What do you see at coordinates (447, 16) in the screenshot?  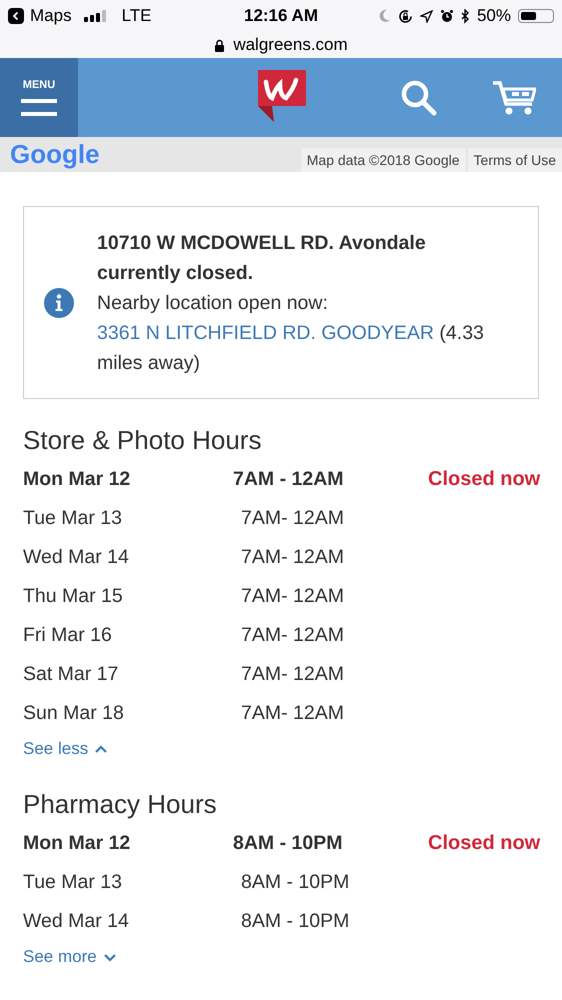 I see `alarm-clock-icon` at bounding box center [447, 16].